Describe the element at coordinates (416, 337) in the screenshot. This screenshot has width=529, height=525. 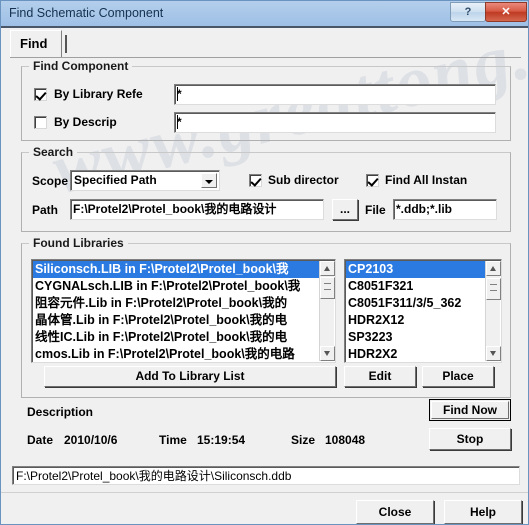
I see `list-item: SP3223` at that location.